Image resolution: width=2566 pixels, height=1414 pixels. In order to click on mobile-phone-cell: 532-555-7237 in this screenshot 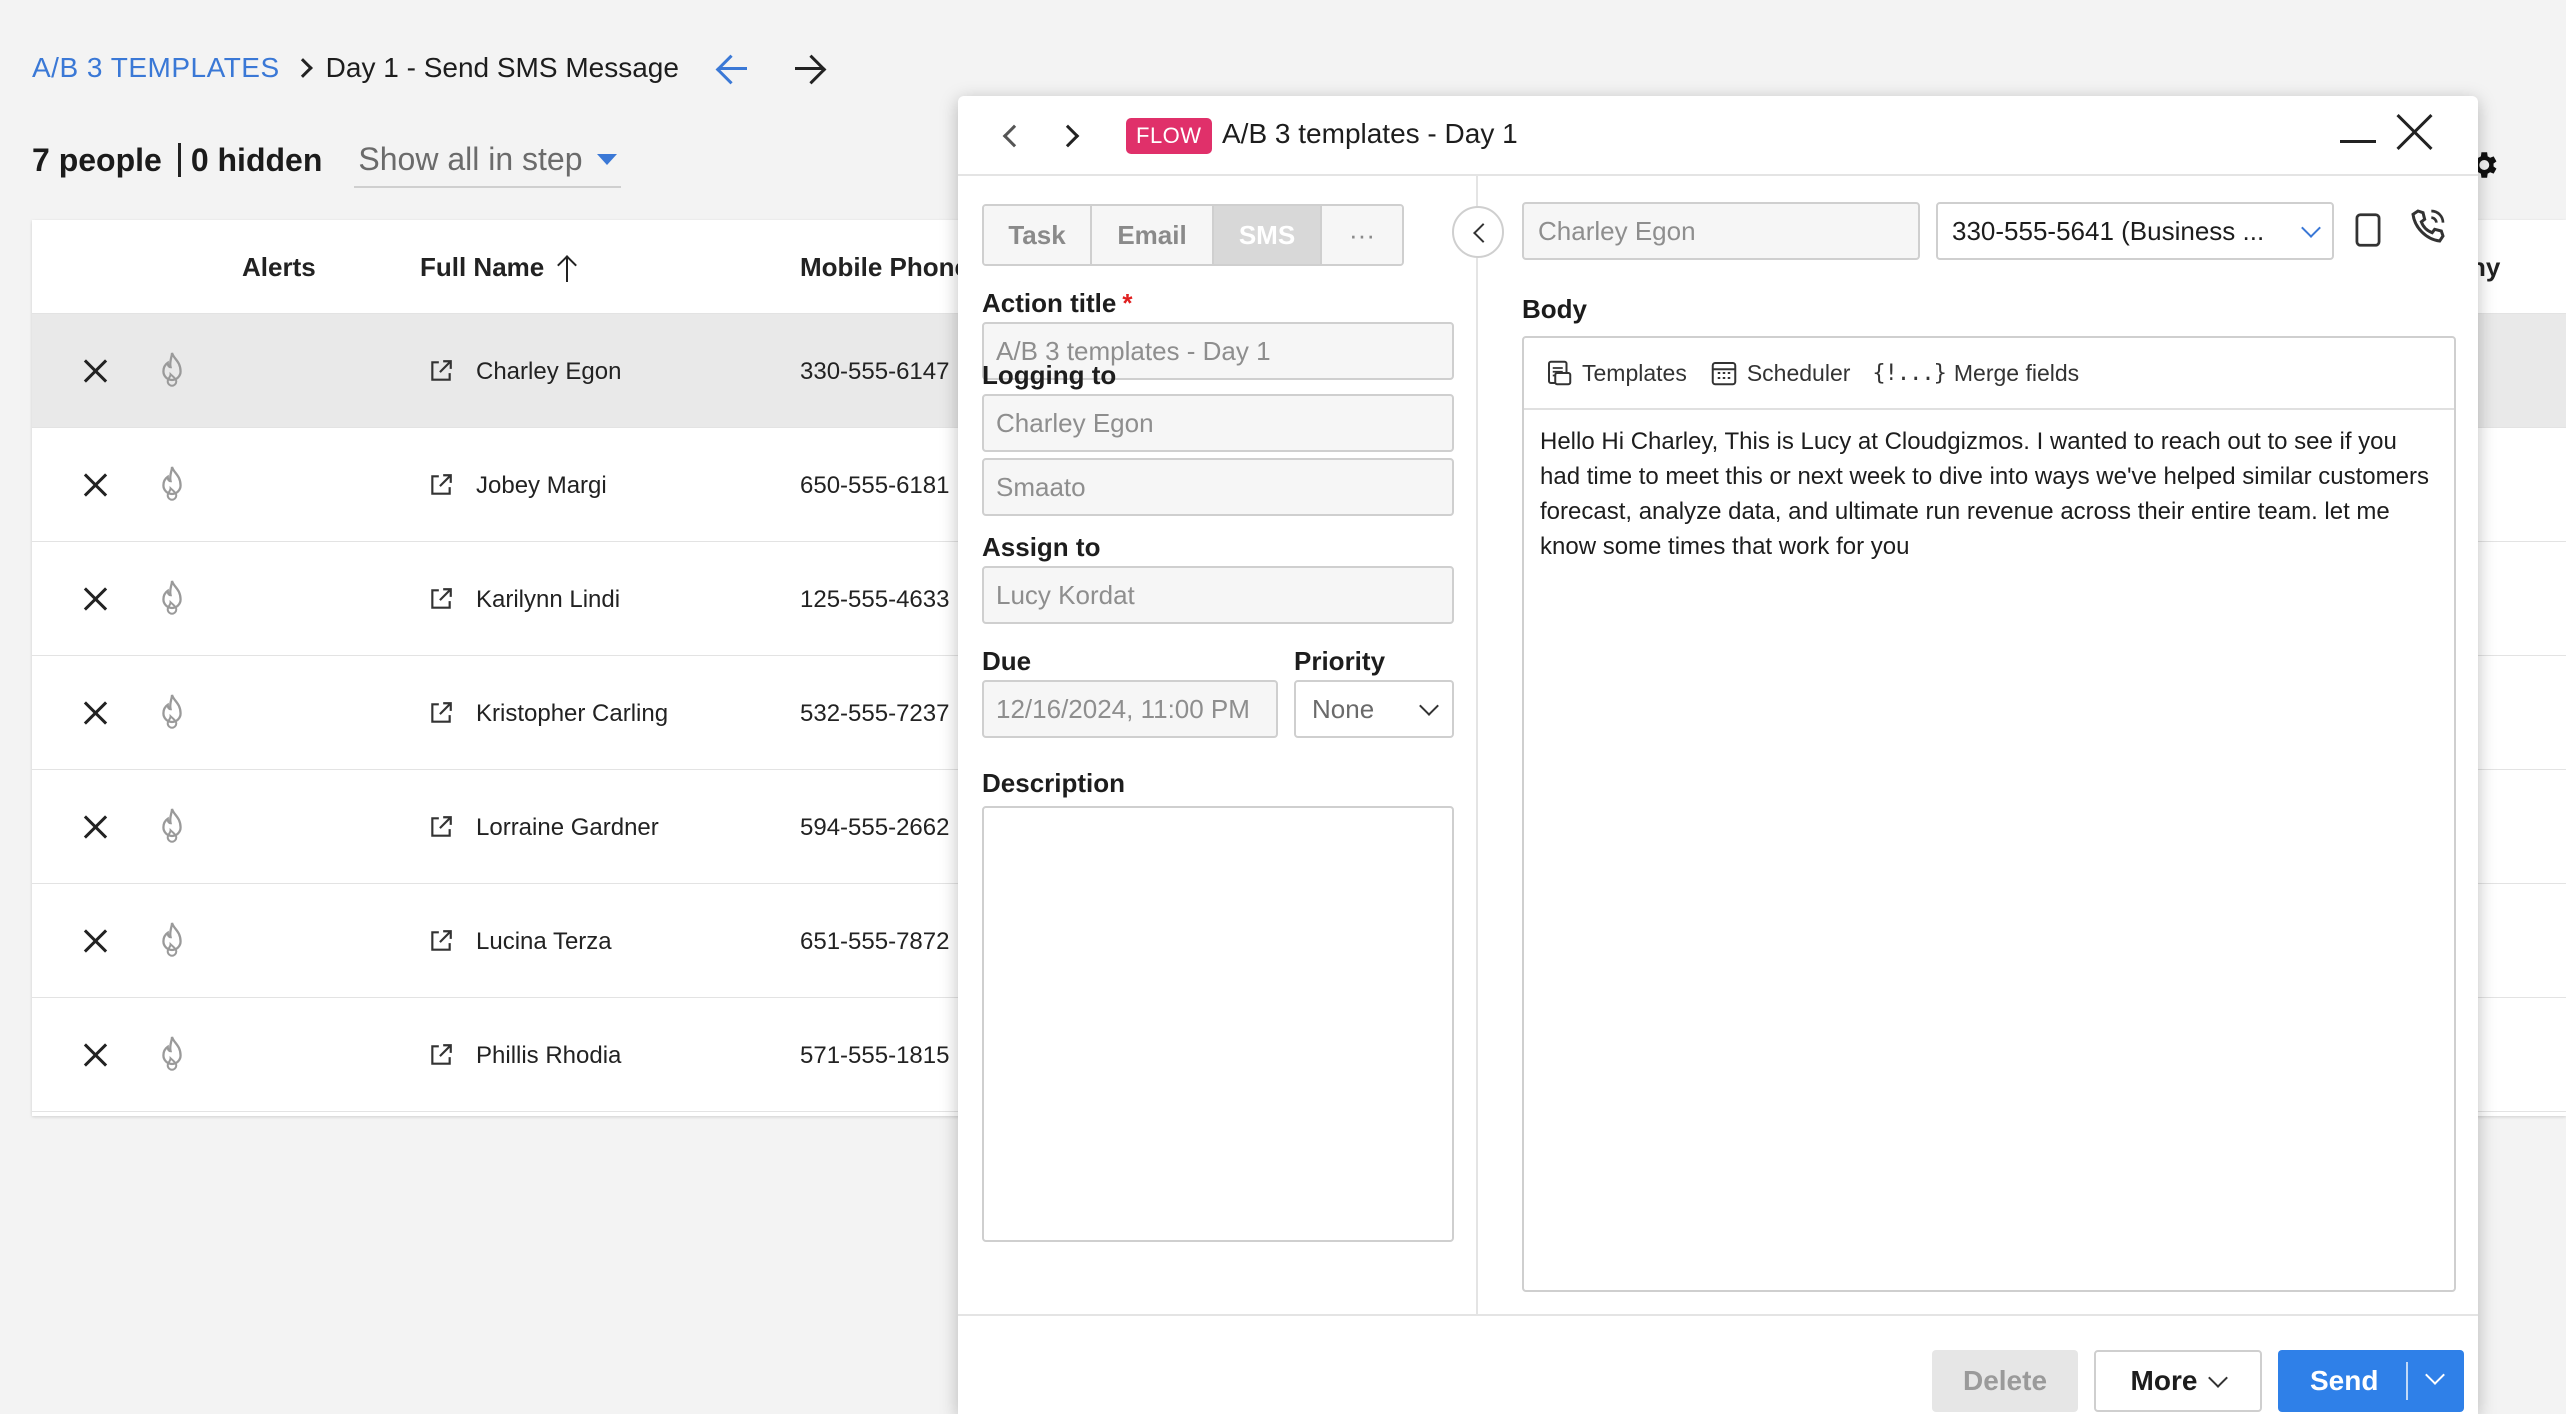, I will do `click(875, 713)`.